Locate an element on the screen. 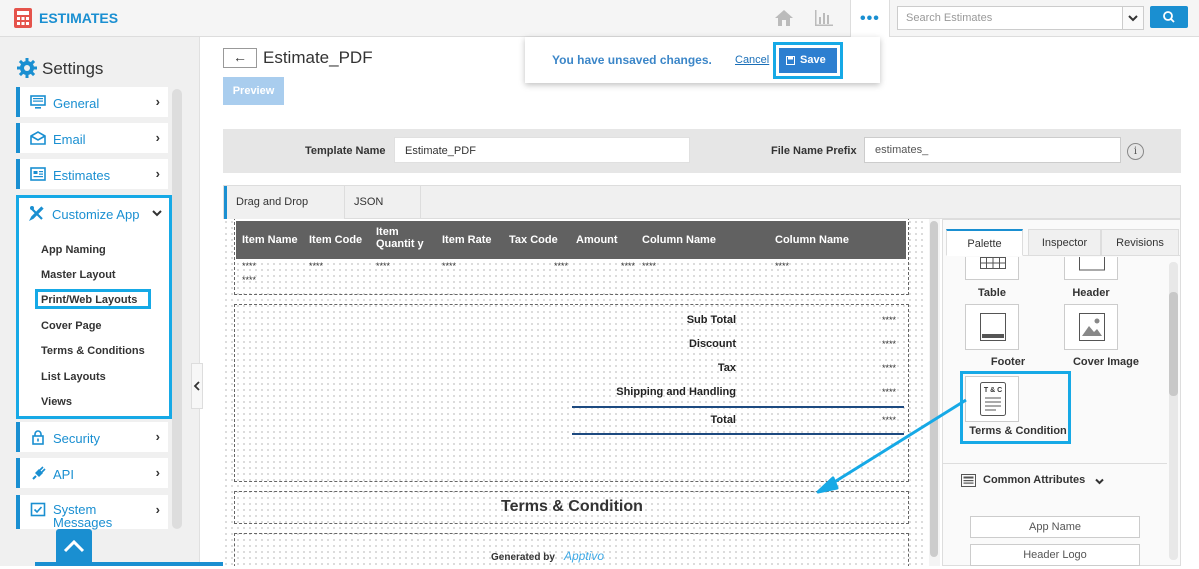  unsaved-changes-popover: You have unsaved changes. Cancel Save is located at coordinates (702, 60).